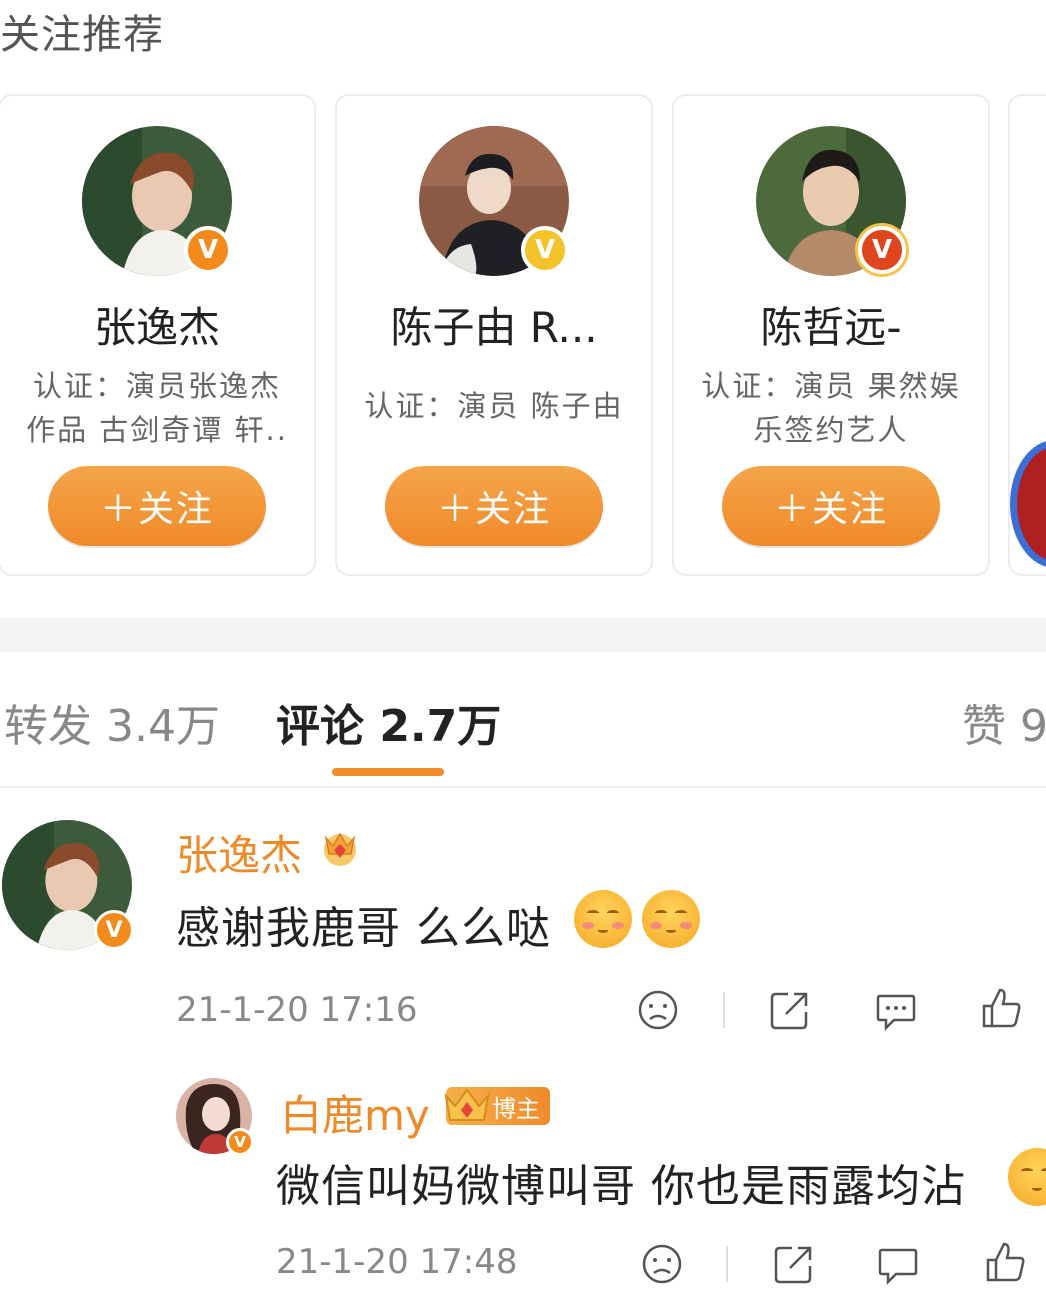 This screenshot has width=1046, height=1295. I want to click on recommend-card: V 陈子由 R... 认证：演员 陈子由 ＋关注, so click(494, 335).